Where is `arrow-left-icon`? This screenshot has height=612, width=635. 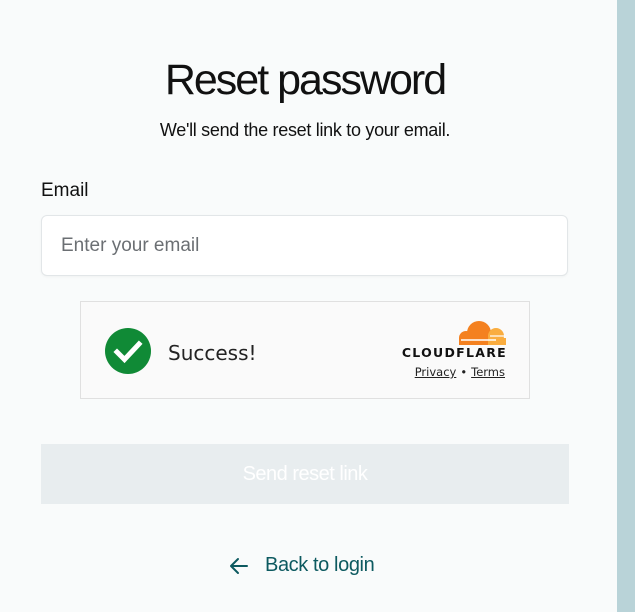
arrow-left-icon is located at coordinates (239, 565).